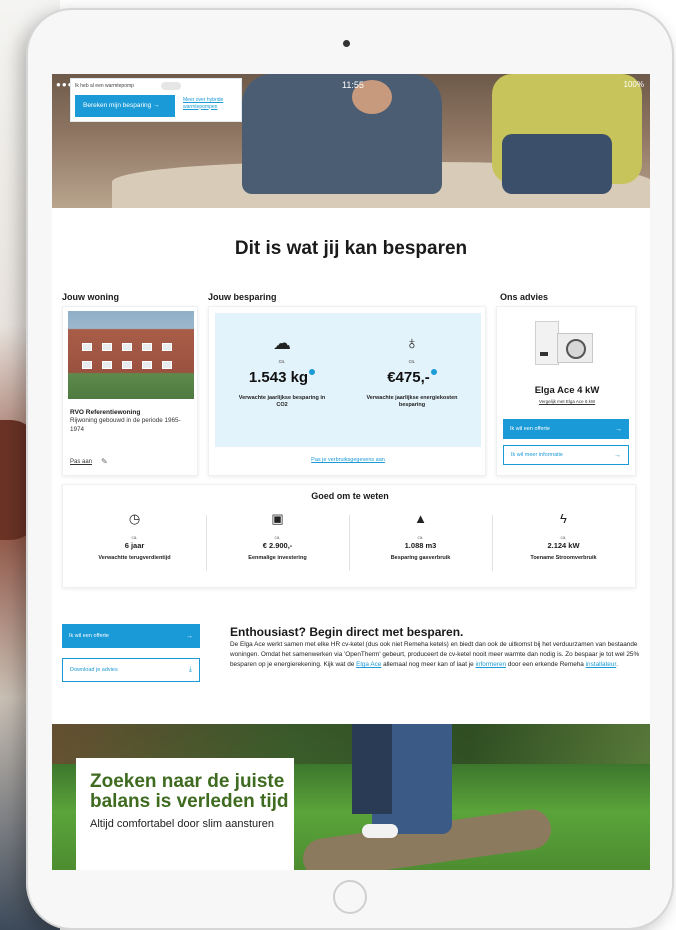 The height and width of the screenshot is (930, 676). Describe the element at coordinates (282, 362) in the screenshot. I see `co2-ca: ca.` at that location.